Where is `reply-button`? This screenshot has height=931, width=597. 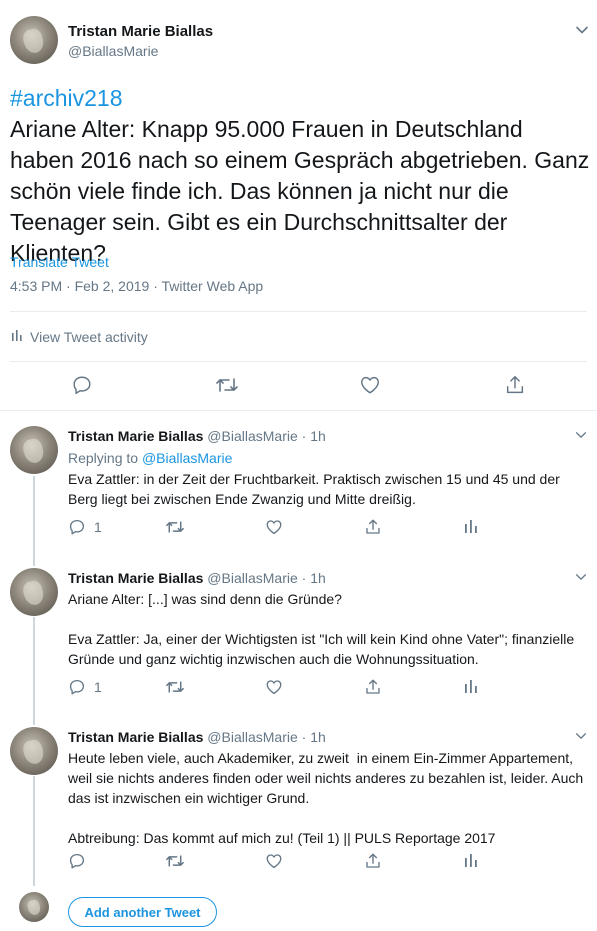
reply-button is located at coordinates (81, 861).